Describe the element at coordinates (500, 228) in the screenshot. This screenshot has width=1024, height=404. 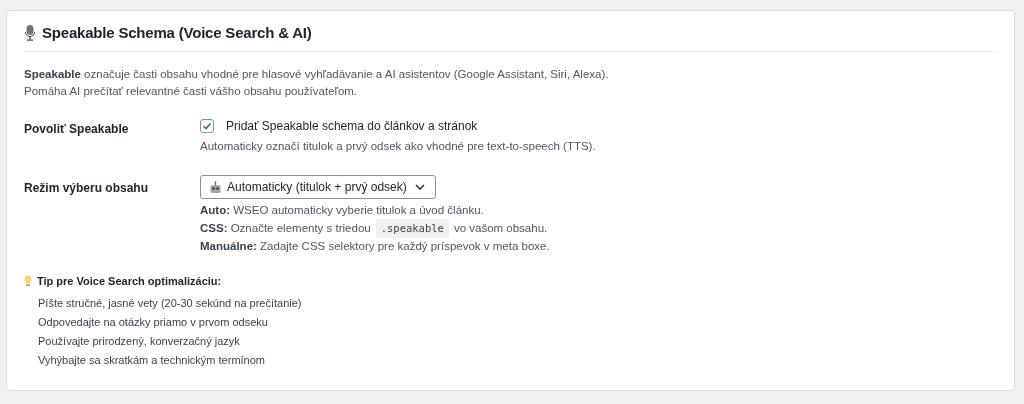
I see `help-text: vo vašom obsahu.` at that location.